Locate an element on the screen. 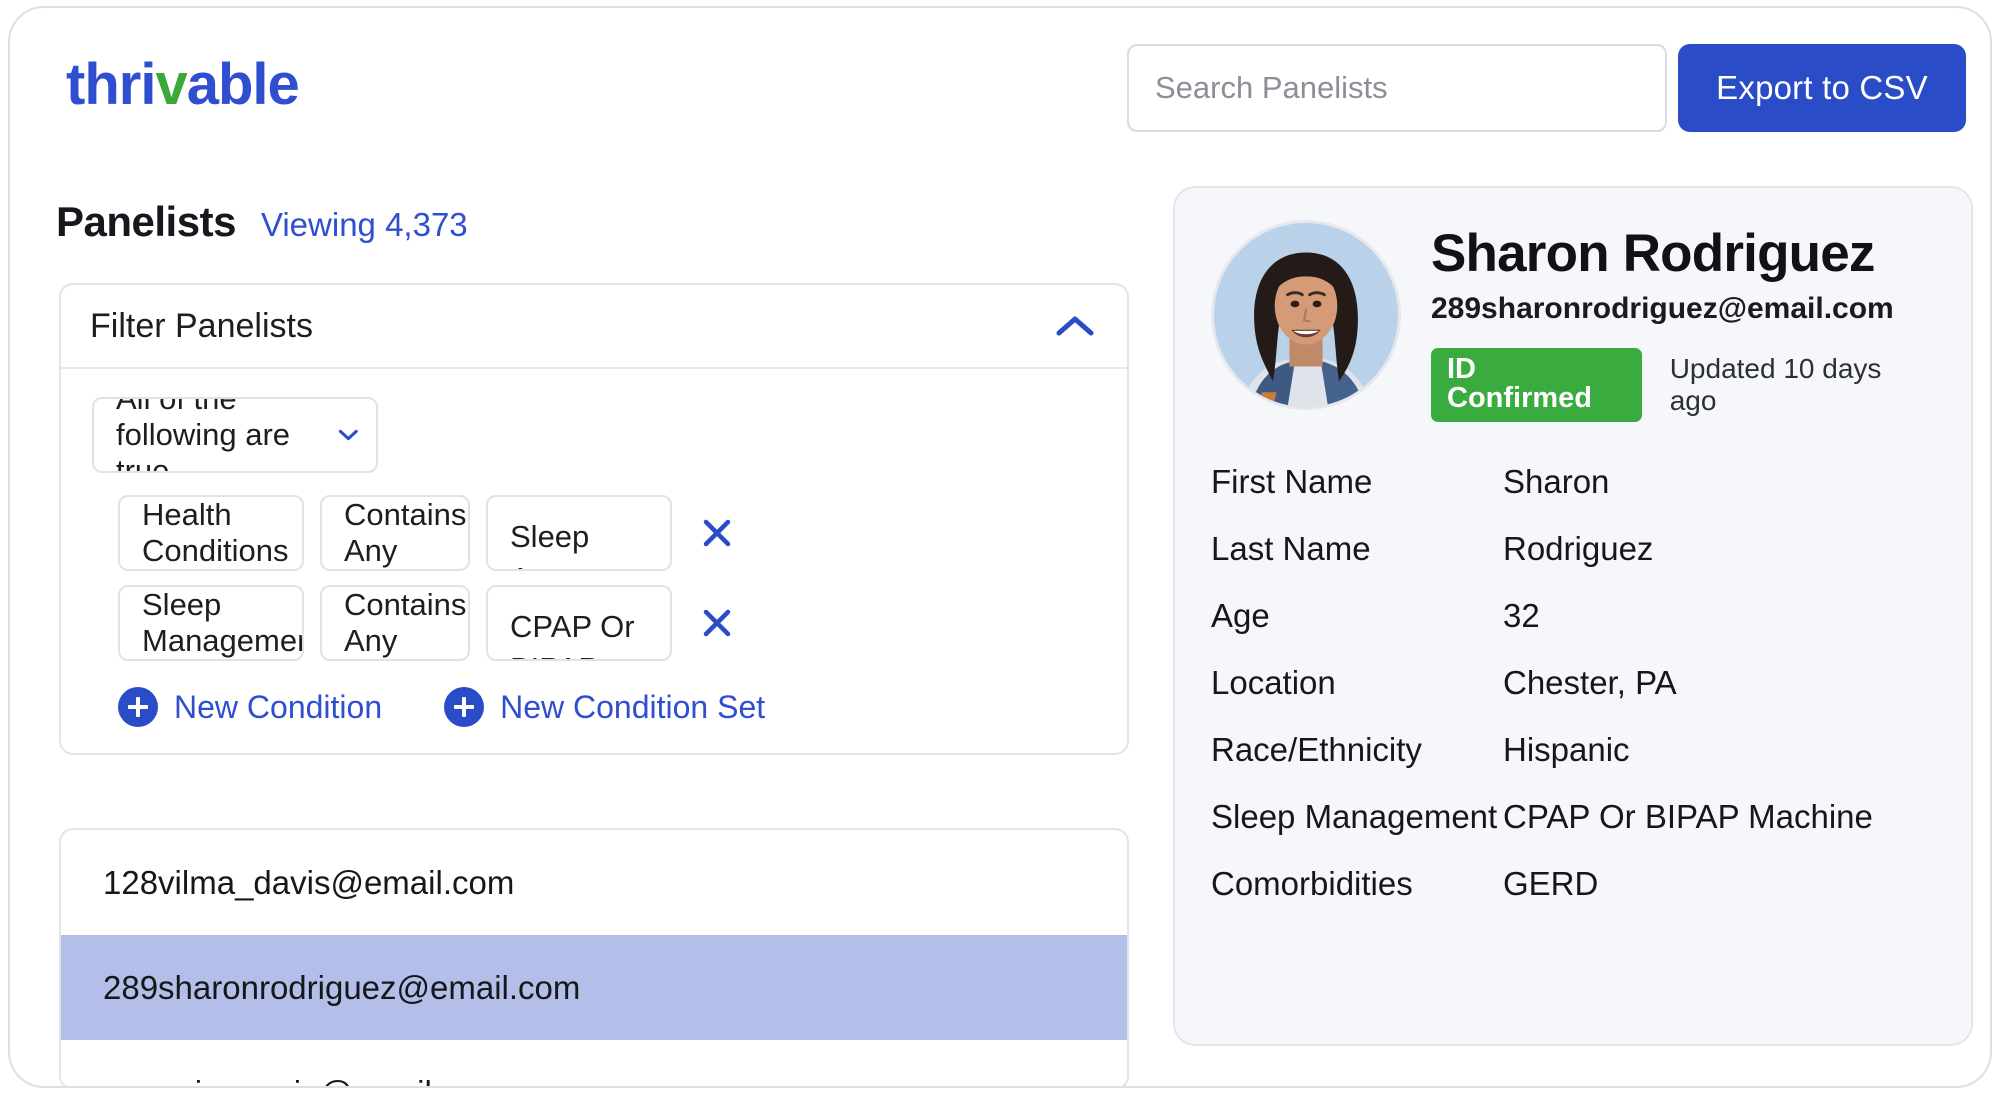  field-value: CPAP Or BIPAP Machine is located at coordinates (1688, 816).